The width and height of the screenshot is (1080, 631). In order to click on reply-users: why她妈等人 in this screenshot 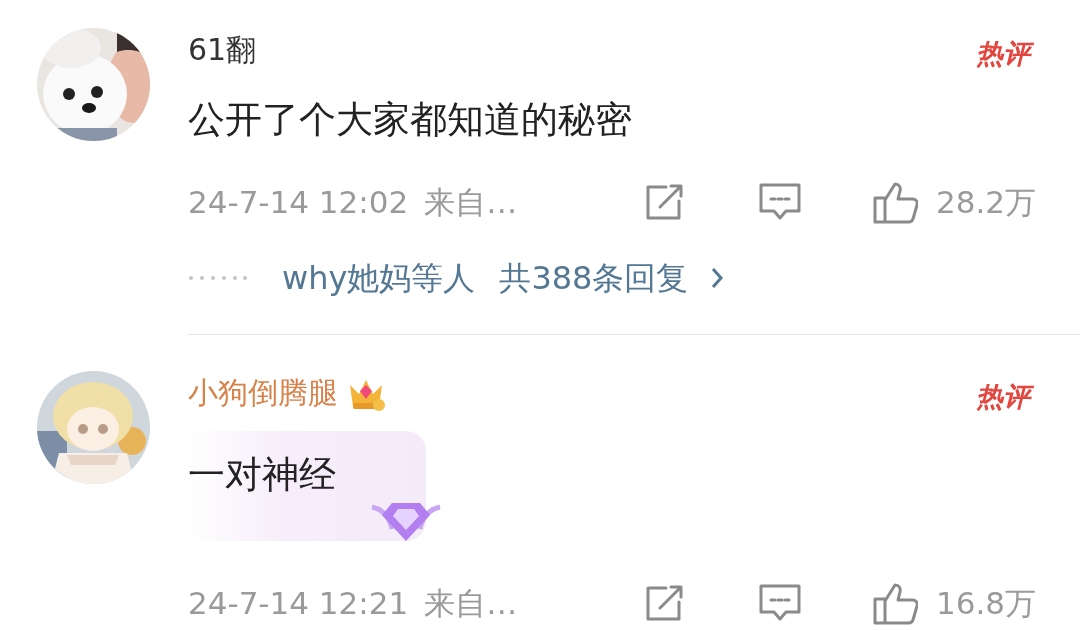, I will do `click(379, 278)`.